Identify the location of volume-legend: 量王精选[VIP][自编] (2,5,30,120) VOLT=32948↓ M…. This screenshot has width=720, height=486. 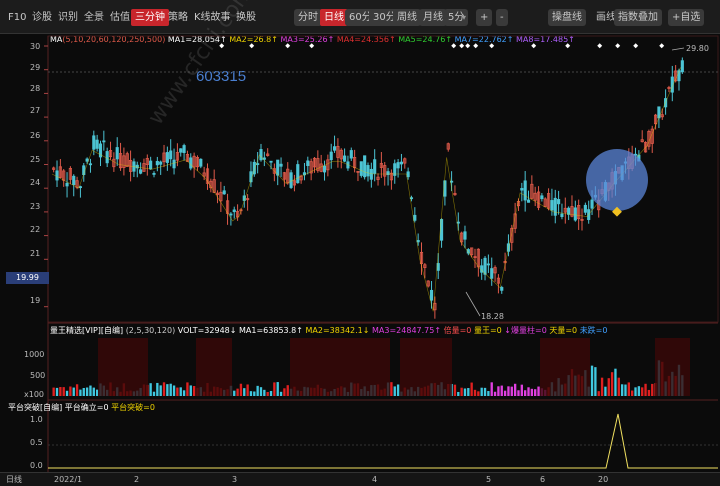
(328, 331).